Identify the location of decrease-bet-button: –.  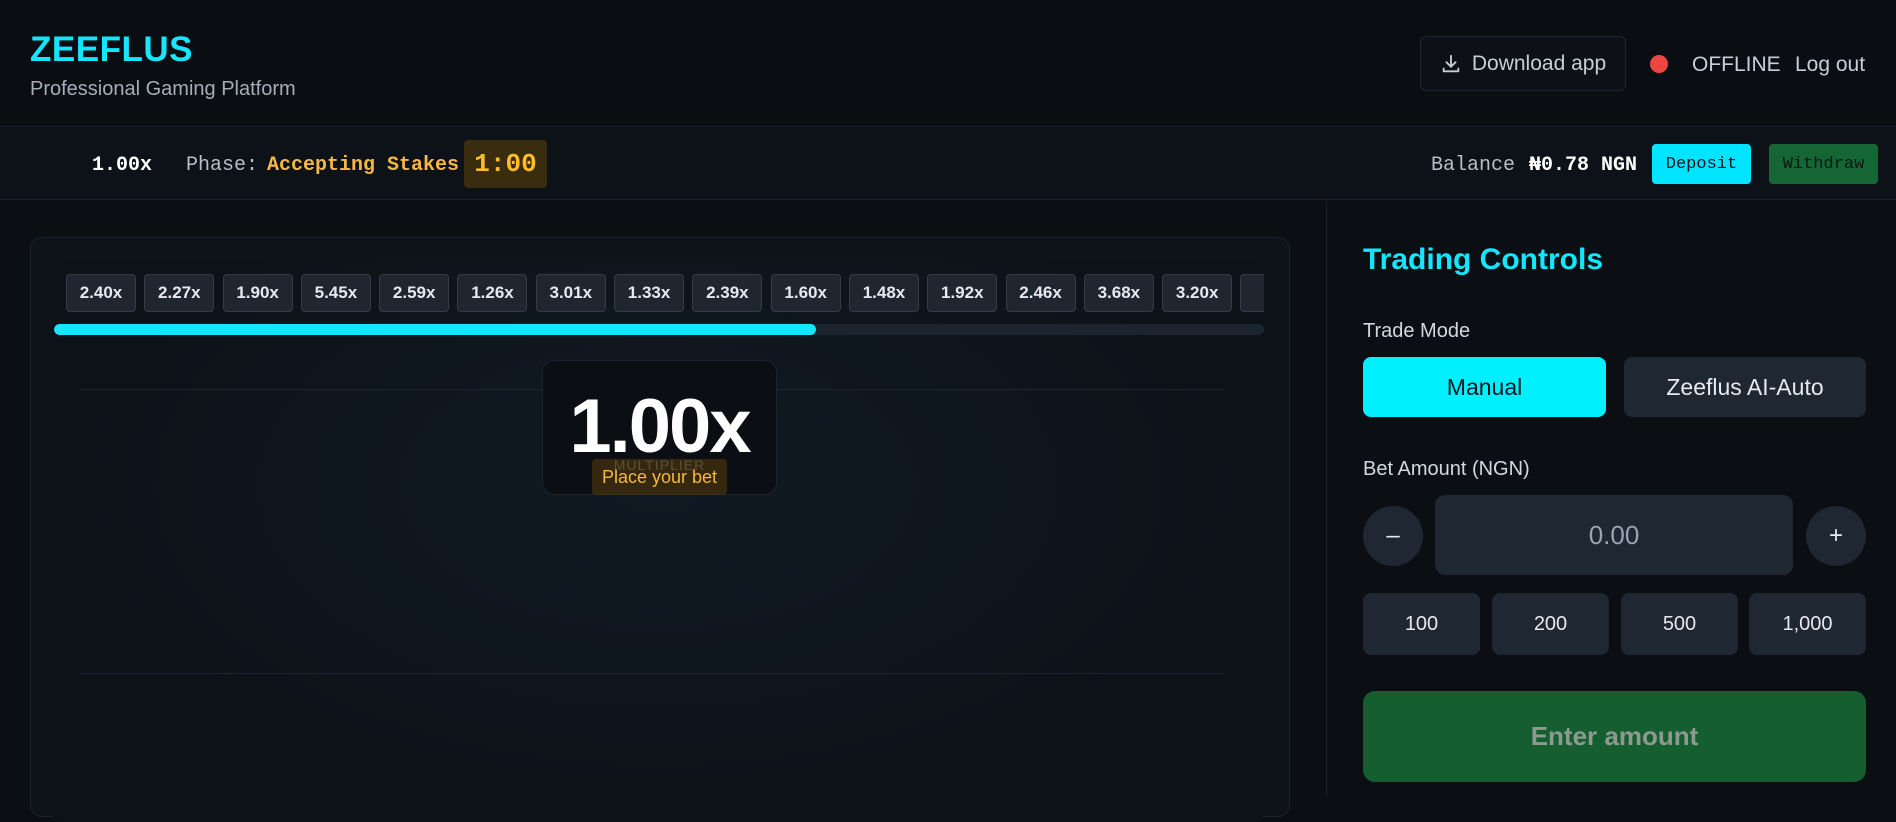
(1393, 536).